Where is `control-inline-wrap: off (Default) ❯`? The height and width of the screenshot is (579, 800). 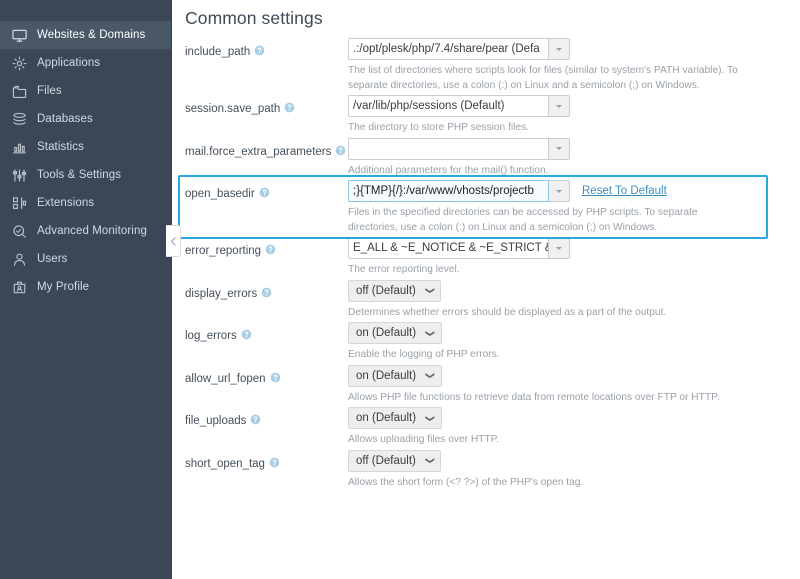
control-inline-wrap: off (Default) ❯ is located at coordinates (574, 460).